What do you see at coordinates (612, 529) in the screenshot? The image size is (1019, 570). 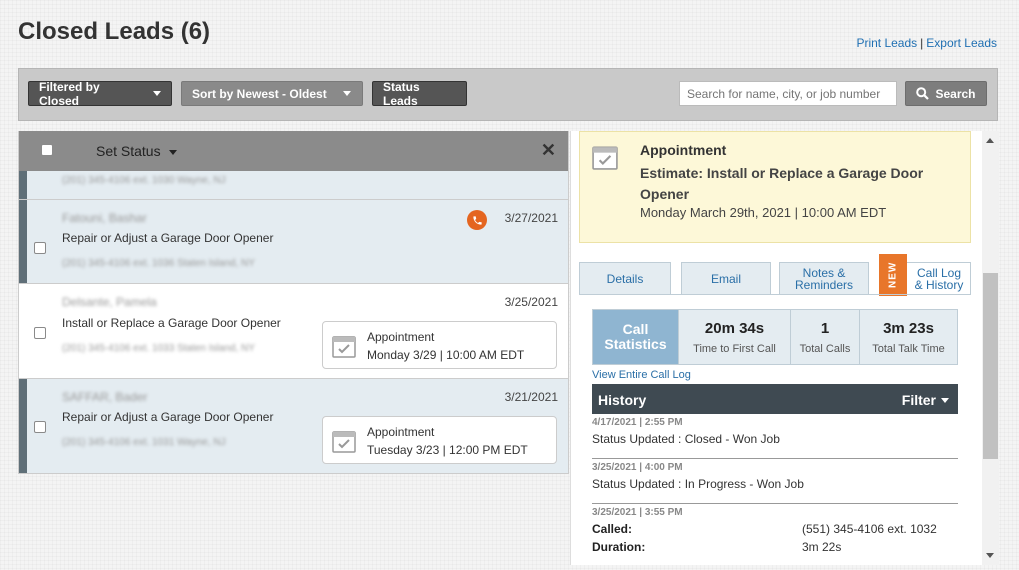 I see `called-label: Called:` at bounding box center [612, 529].